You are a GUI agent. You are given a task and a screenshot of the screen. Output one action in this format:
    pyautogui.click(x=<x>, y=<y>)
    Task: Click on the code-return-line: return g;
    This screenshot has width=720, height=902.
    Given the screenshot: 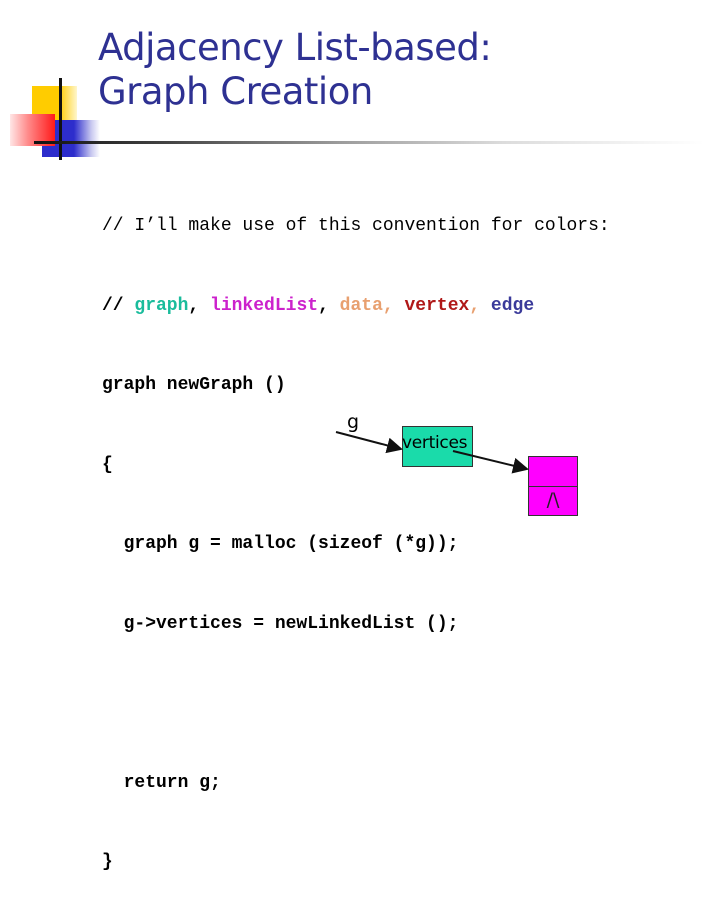 What is the action you would take?
    pyautogui.click(x=161, y=782)
    